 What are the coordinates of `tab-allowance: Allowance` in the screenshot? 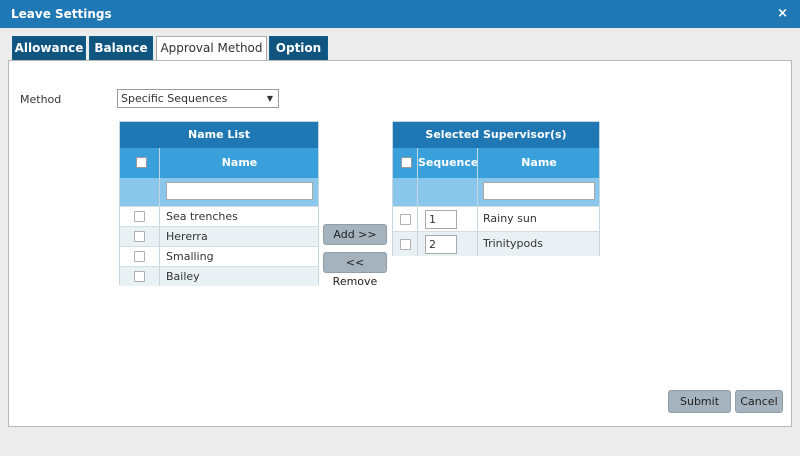 It's located at (49, 48).